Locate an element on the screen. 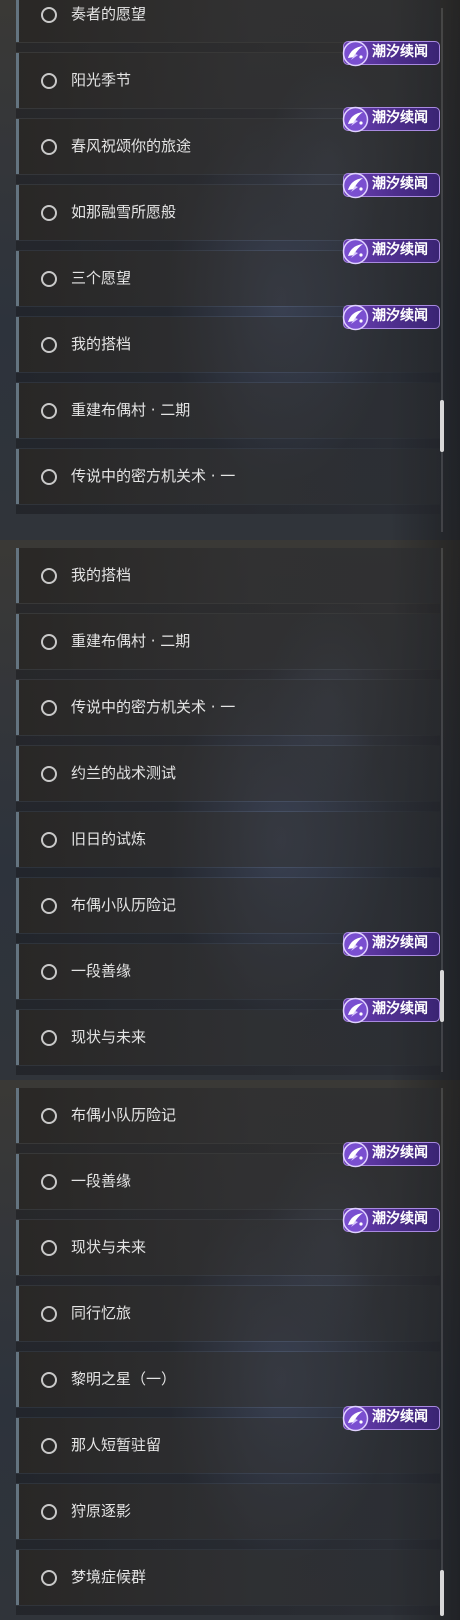  quest-title: 狩原逐影 is located at coordinates (101, 1511).